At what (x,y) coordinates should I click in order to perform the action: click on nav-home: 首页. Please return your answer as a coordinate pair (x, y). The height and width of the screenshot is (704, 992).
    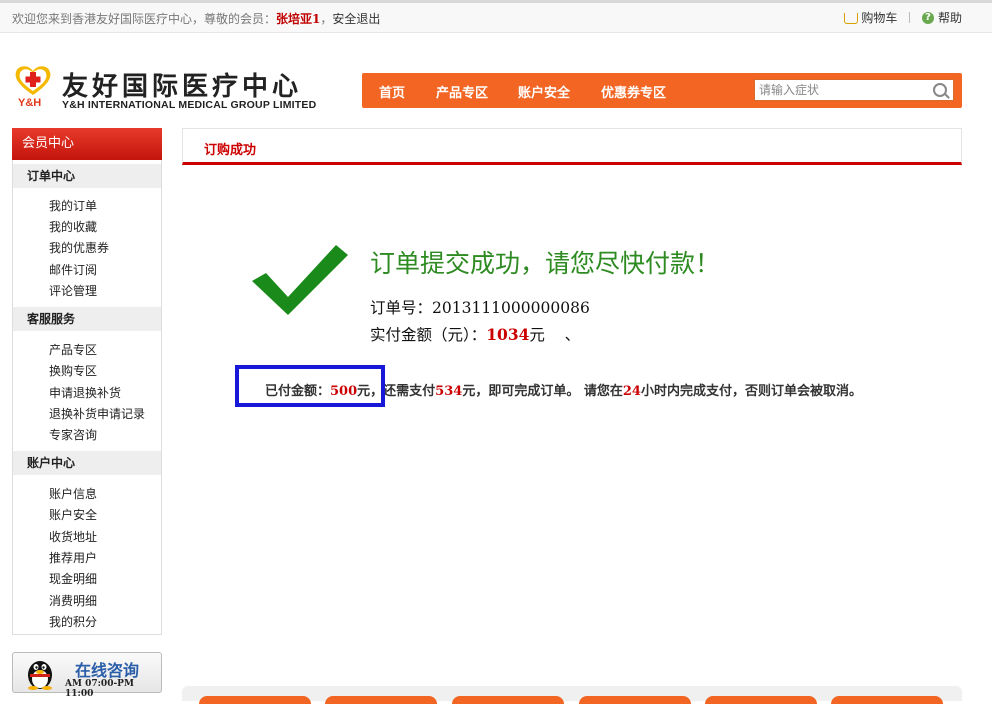
    Looking at the image, I should click on (392, 91).